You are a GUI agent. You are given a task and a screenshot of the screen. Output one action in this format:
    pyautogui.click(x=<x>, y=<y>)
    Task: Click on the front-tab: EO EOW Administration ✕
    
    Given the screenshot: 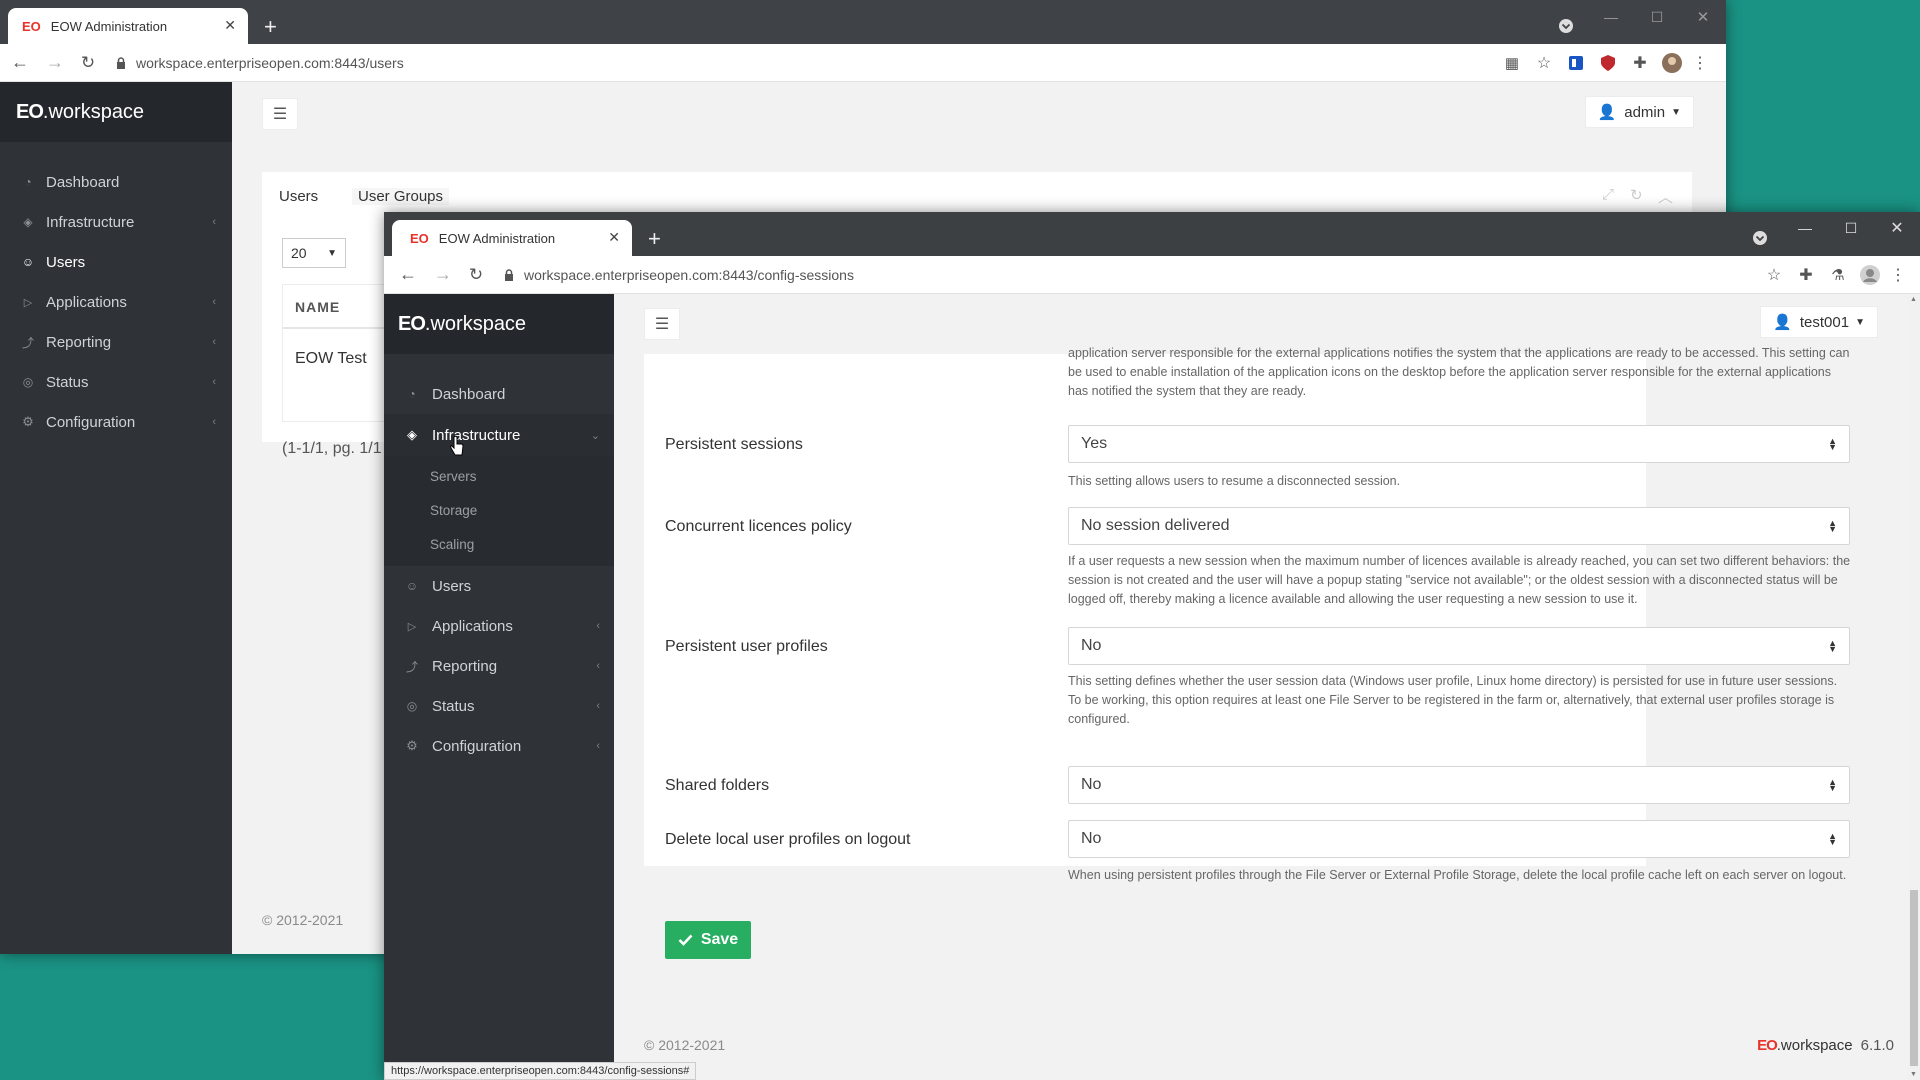 What is the action you would take?
    pyautogui.click(x=512, y=238)
    